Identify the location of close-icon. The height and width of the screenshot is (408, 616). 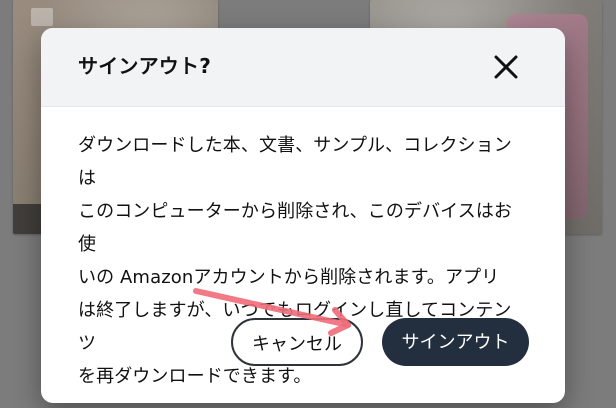
(506, 67).